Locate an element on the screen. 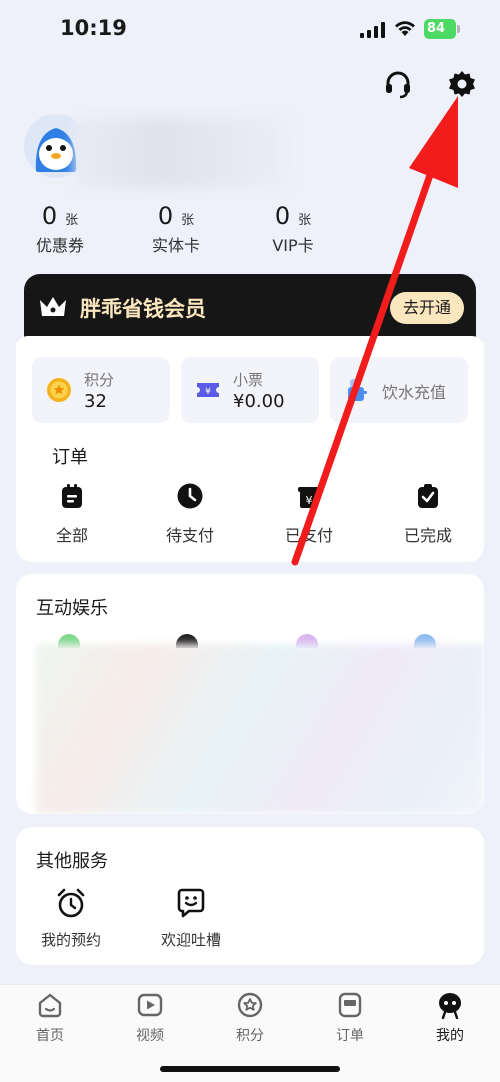 The height and width of the screenshot is (1082, 500). coupon-unit: 张 is located at coordinates (72, 220).